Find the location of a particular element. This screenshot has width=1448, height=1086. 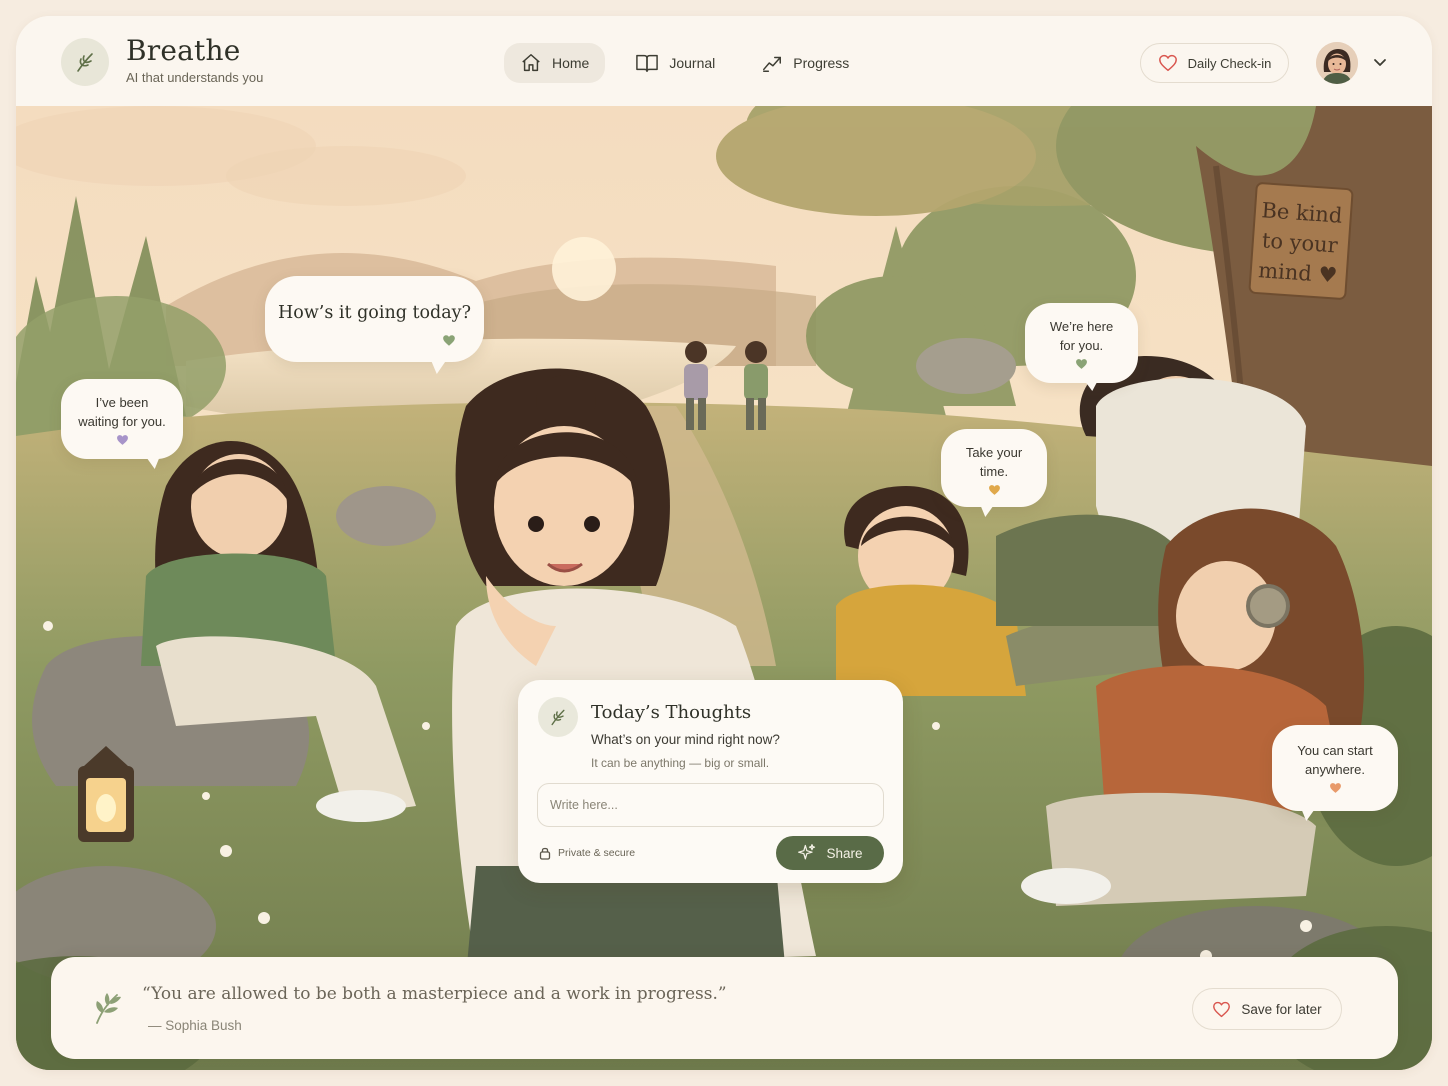

bubble-line-2: waiting for you. is located at coordinates (122, 421).